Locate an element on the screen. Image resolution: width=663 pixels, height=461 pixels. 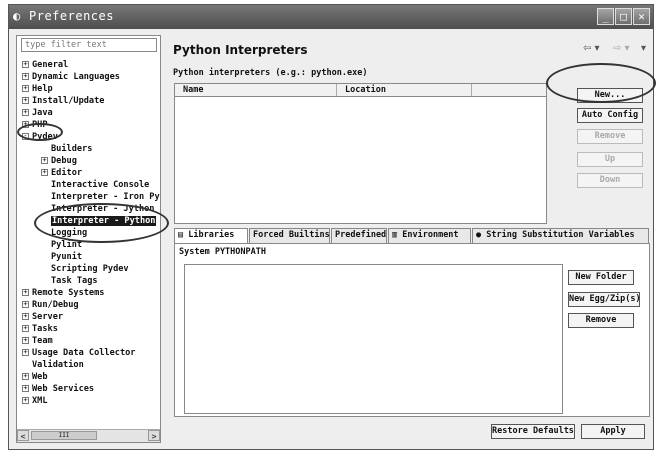
tree-item-label: Server is located at coordinates (48, 317).